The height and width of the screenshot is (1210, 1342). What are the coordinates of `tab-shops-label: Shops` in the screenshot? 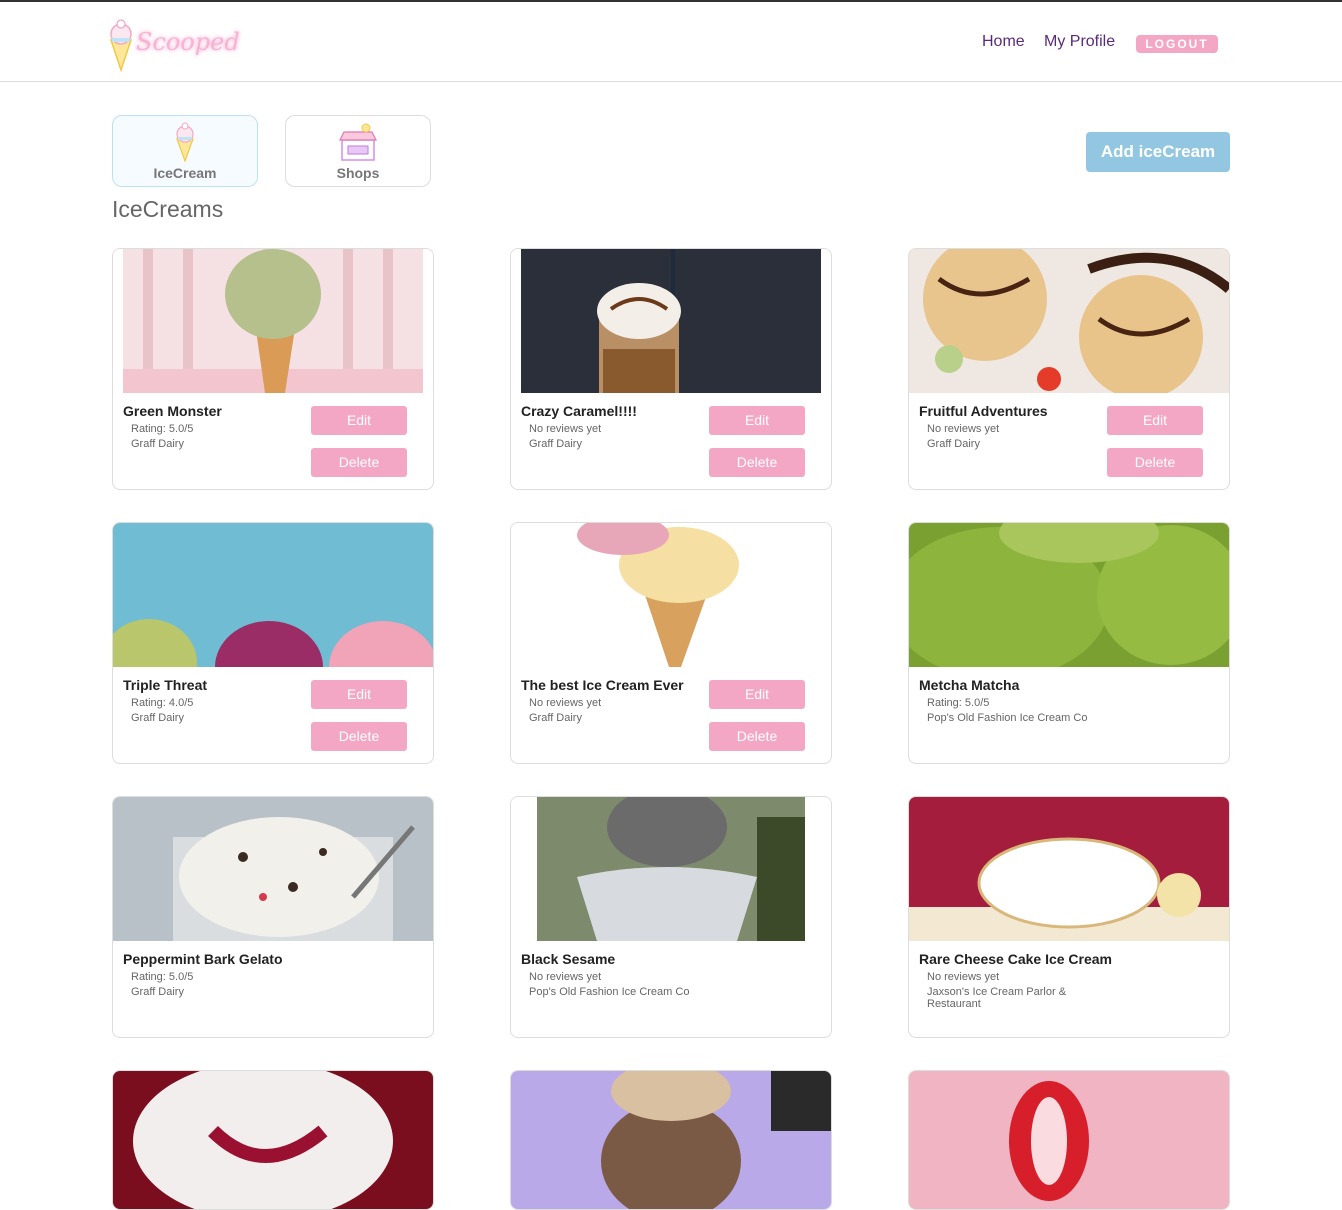 It's located at (358, 173).